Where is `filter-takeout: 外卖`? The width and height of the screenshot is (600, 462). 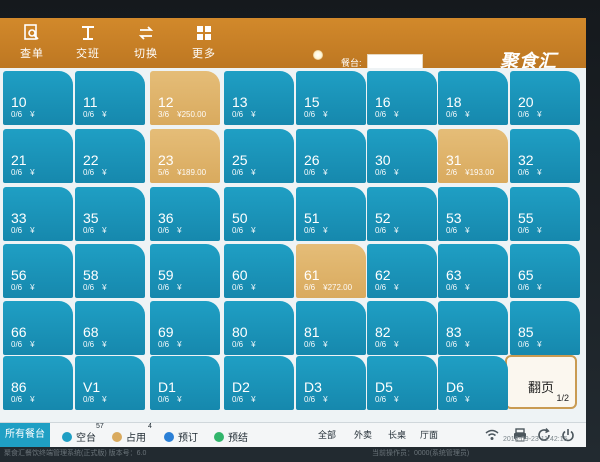 filter-takeout: 外卖 is located at coordinates (363, 434).